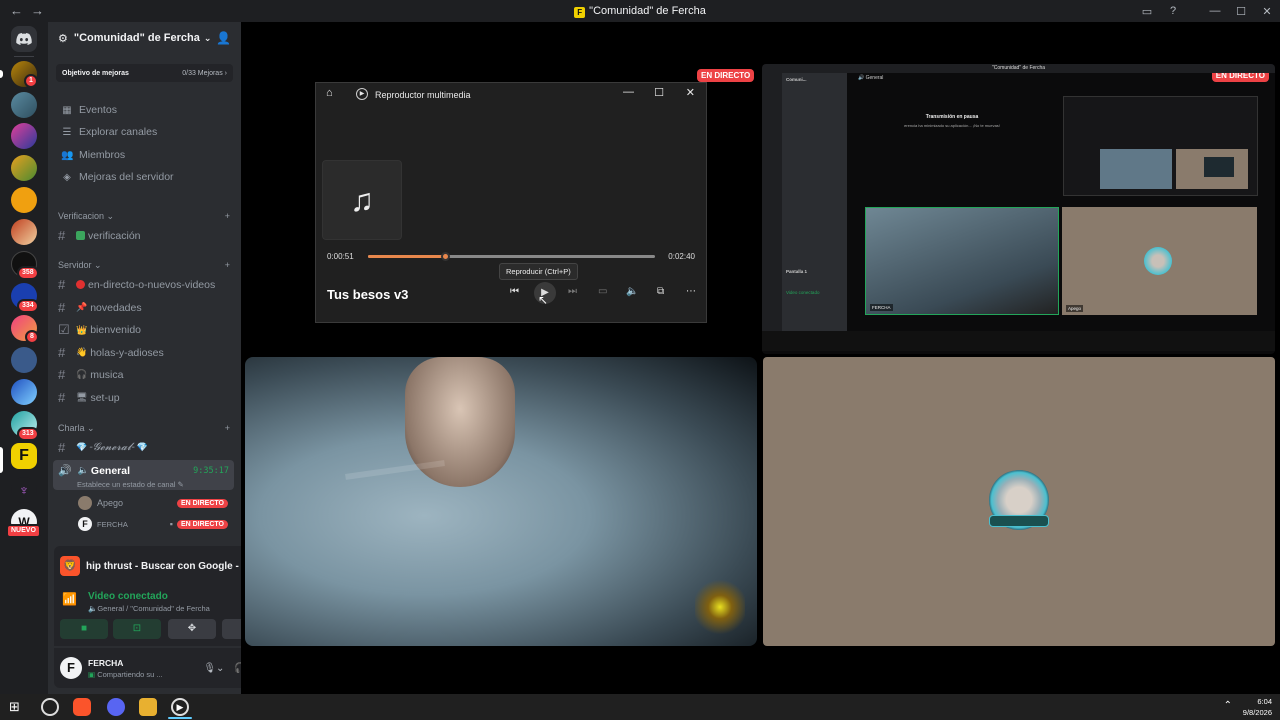  Describe the element at coordinates (192, 629) in the screenshot. I see `activities-button: ✥` at that location.